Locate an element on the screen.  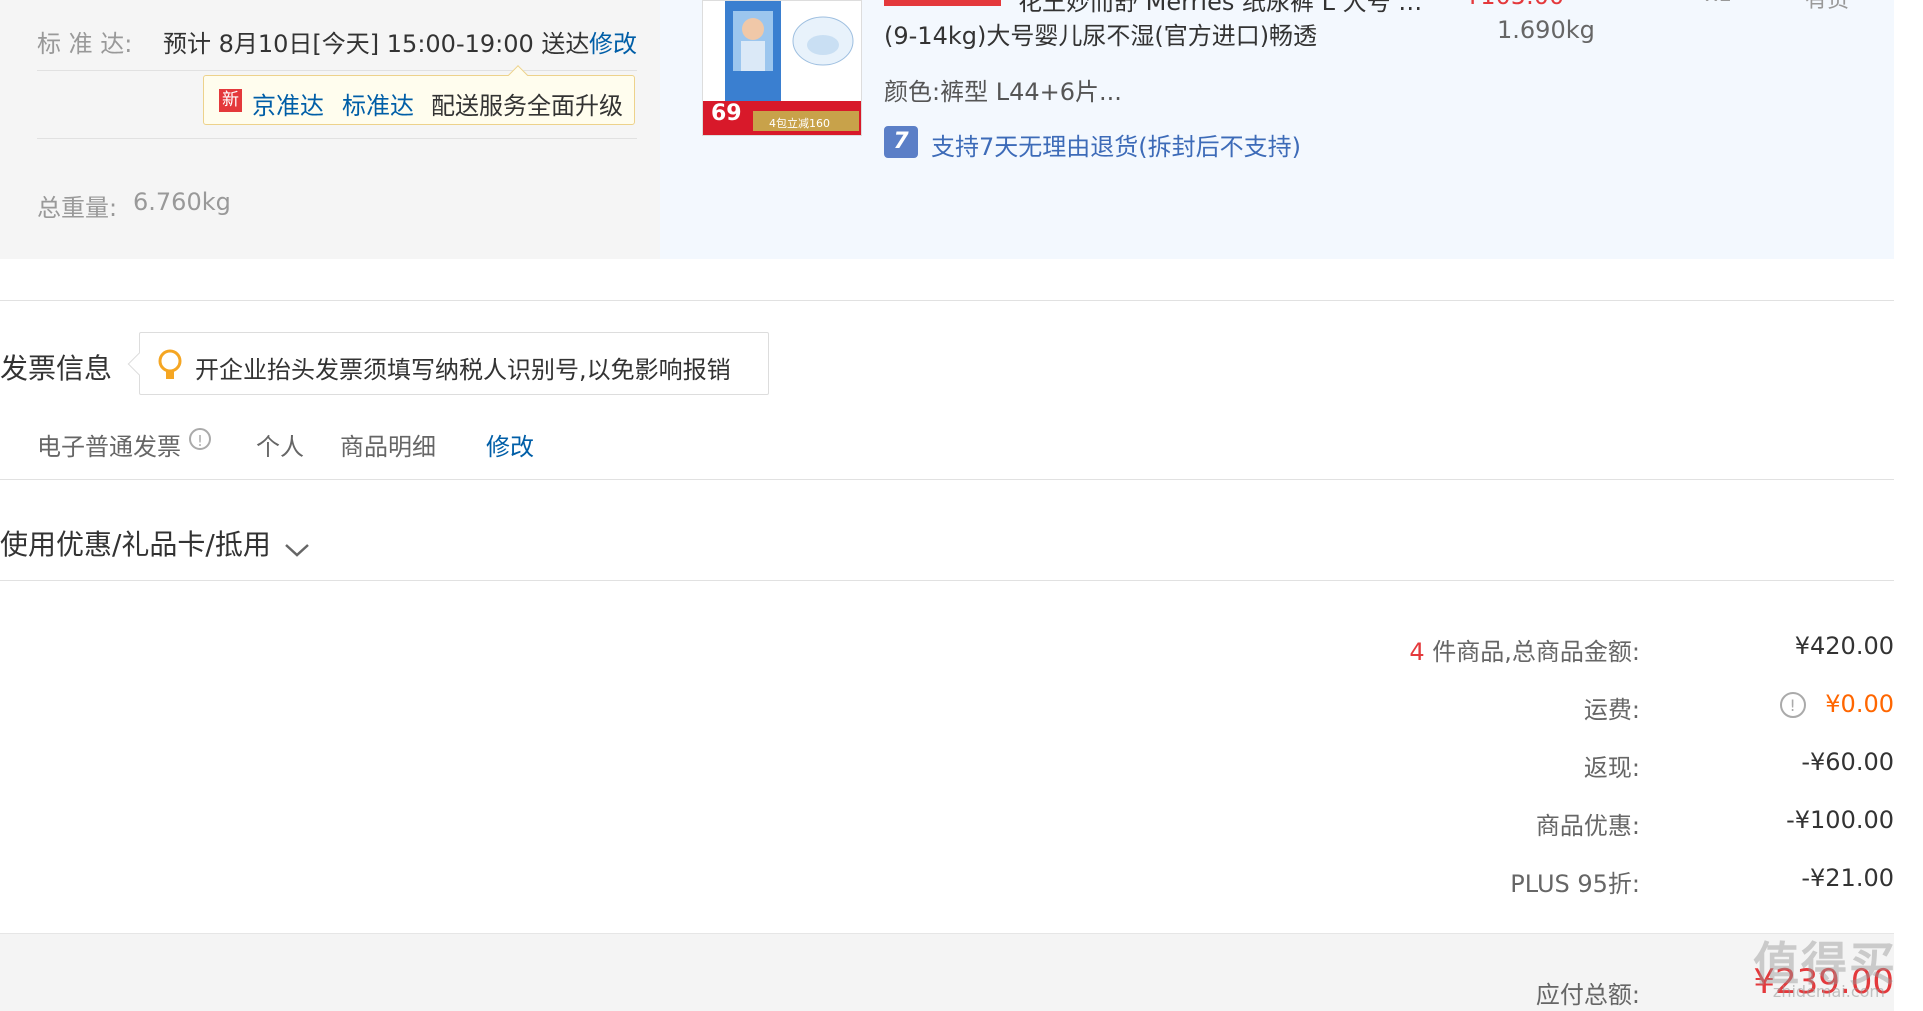
info-icon: ! is located at coordinates (200, 439).